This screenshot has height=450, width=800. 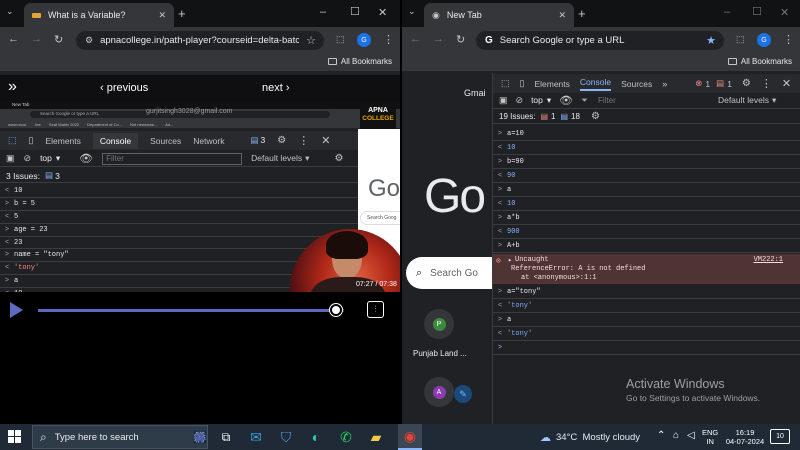 What do you see at coordinates (28, 158) in the screenshot?
I see `clear-console-icon: ⊘` at bounding box center [28, 158].